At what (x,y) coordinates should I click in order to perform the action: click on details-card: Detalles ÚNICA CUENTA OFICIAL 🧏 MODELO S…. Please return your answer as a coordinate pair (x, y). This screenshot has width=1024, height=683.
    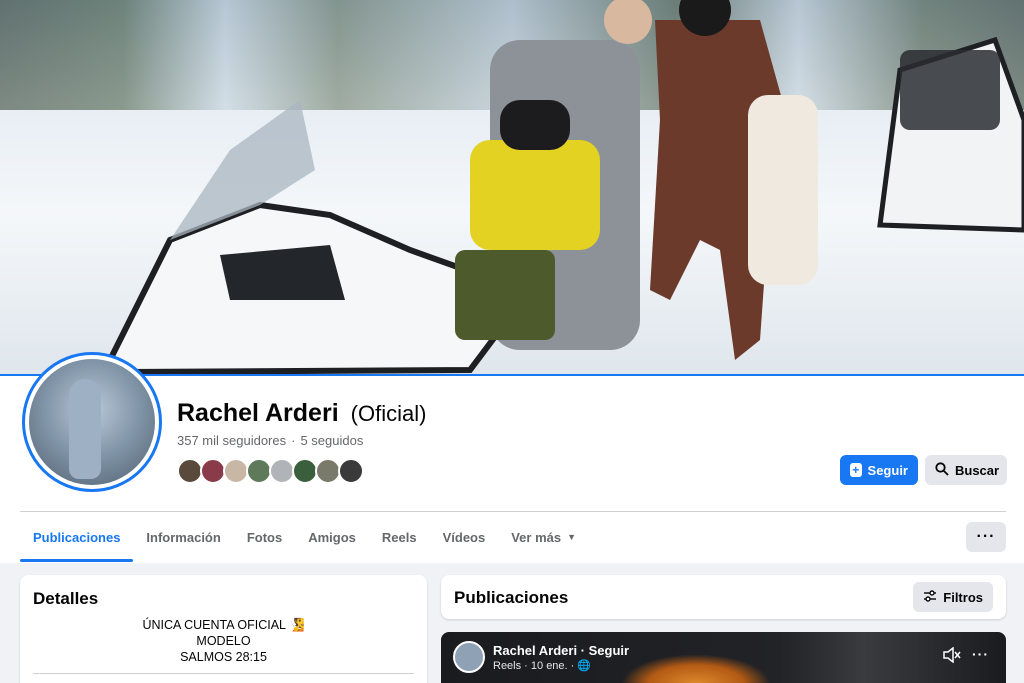
    Looking at the image, I should click on (223, 629).